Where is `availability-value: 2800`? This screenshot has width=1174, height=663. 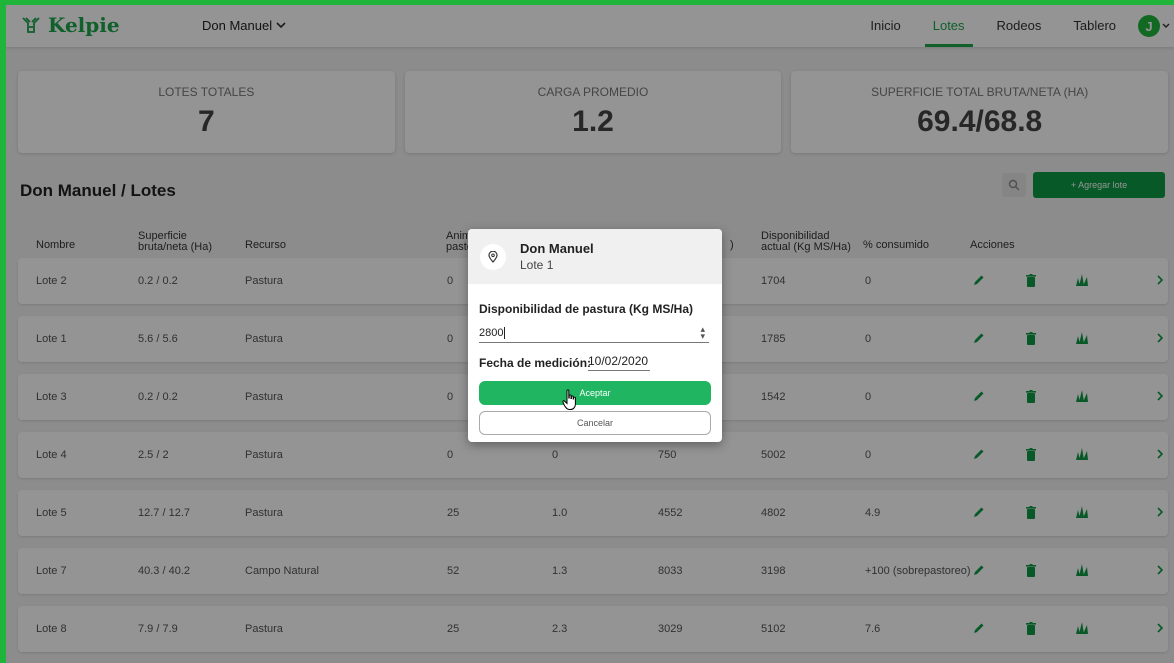
availability-value: 2800 is located at coordinates (491, 333).